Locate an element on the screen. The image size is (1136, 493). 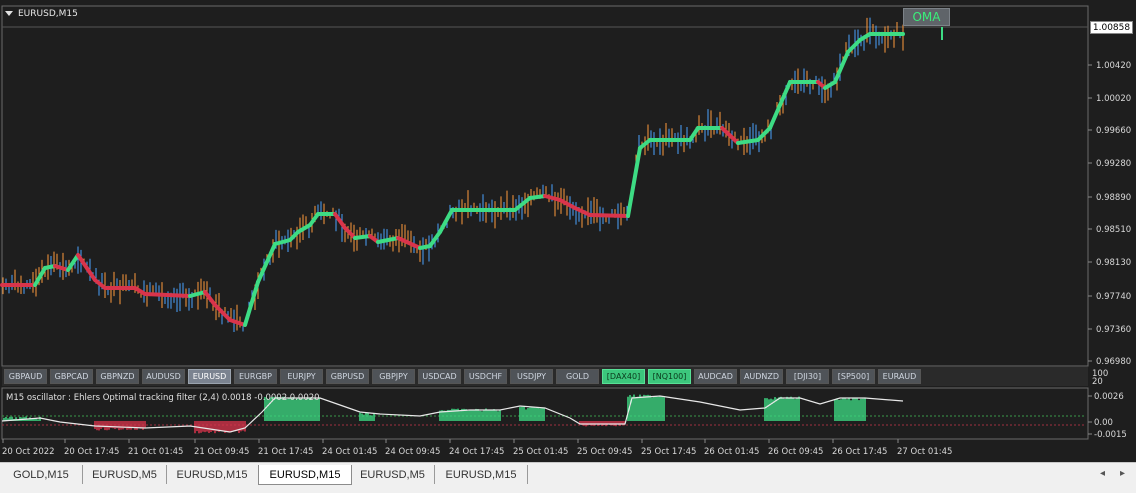
time-tick-label: 21 Oct 01:45 is located at coordinates (155, 452).